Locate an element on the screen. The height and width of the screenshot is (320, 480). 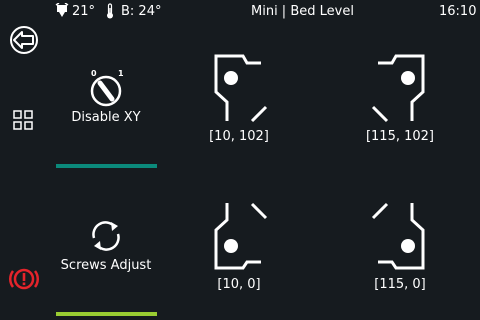
bed-point-front-left: [10, 0] is located at coordinates (239, 246).